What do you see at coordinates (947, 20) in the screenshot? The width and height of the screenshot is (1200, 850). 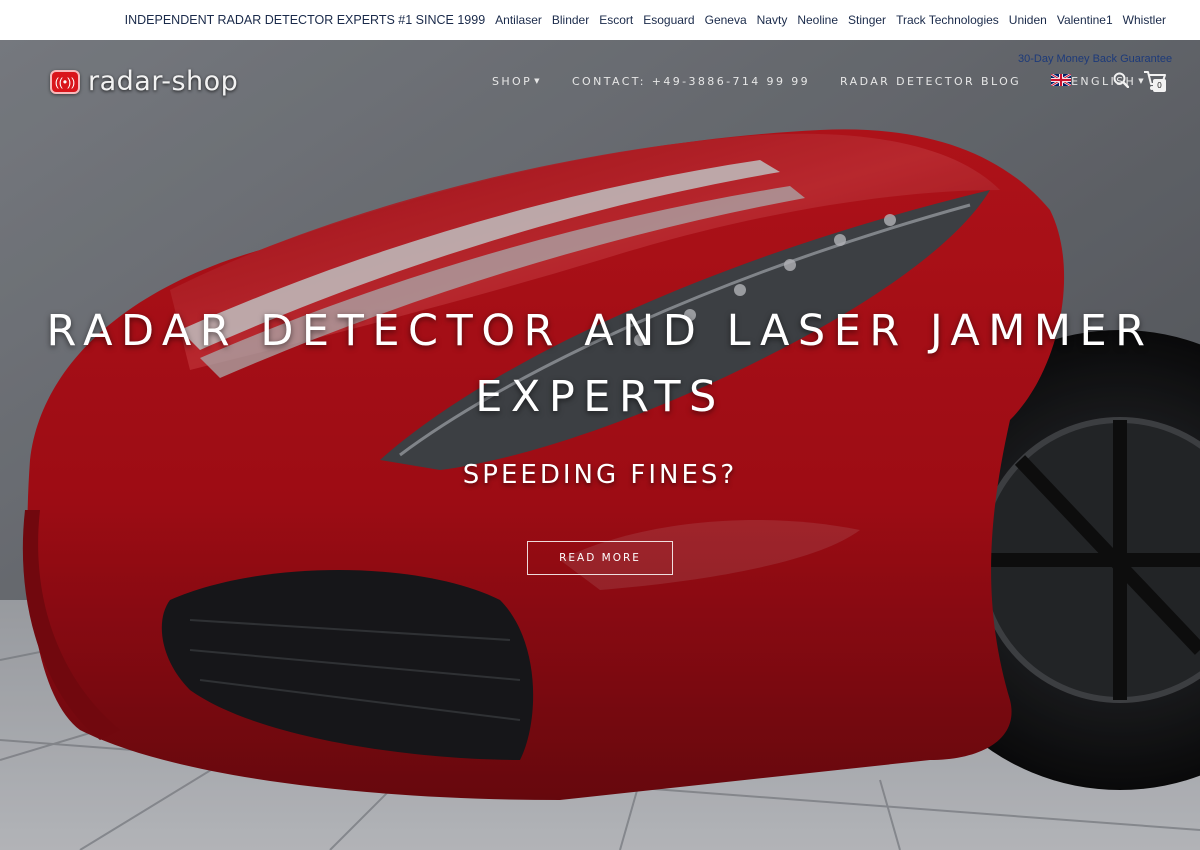 I see `brand-link-track-technologies: Track Technologies` at bounding box center [947, 20].